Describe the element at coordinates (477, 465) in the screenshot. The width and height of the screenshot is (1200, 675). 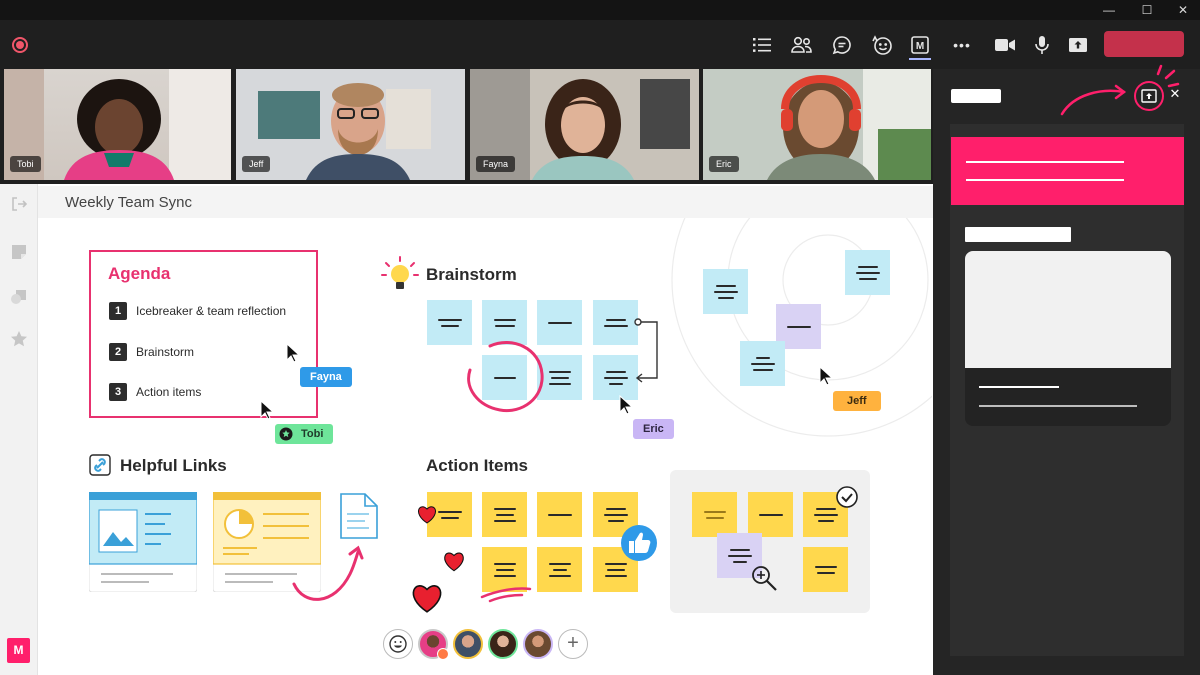
I see `action-items-title: Action Items` at that location.